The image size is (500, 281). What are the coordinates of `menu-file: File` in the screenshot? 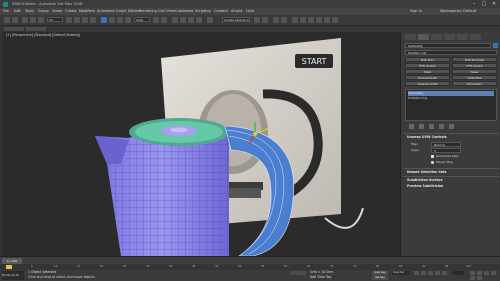 It's located at (6, 11).